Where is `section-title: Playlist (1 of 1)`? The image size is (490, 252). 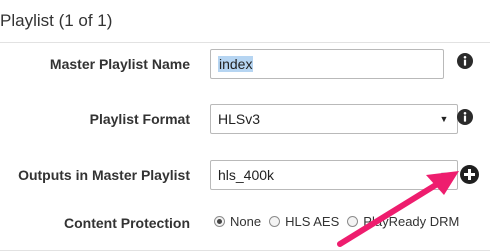 section-title: Playlist (1 of 1) is located at coordinates (56, 20).